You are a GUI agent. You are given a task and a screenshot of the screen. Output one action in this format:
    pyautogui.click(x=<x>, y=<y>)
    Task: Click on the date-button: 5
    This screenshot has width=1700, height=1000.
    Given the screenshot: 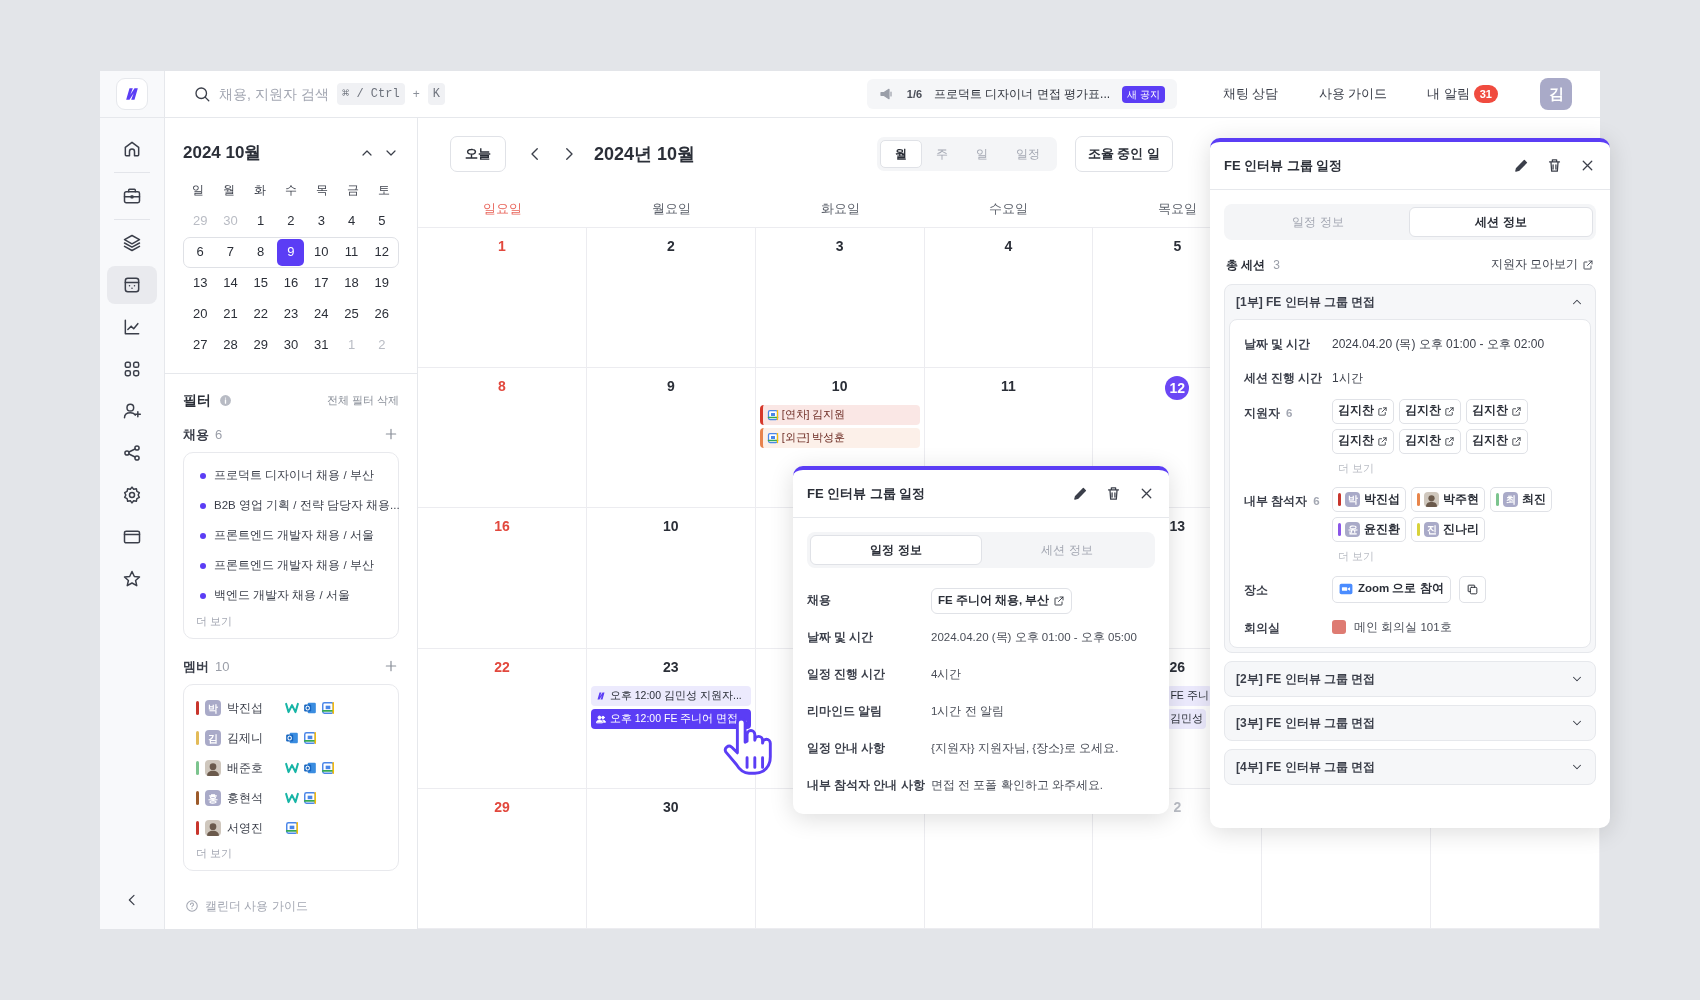 What is the action you would take?
    pyautogui.click(x=382, y=221)
    